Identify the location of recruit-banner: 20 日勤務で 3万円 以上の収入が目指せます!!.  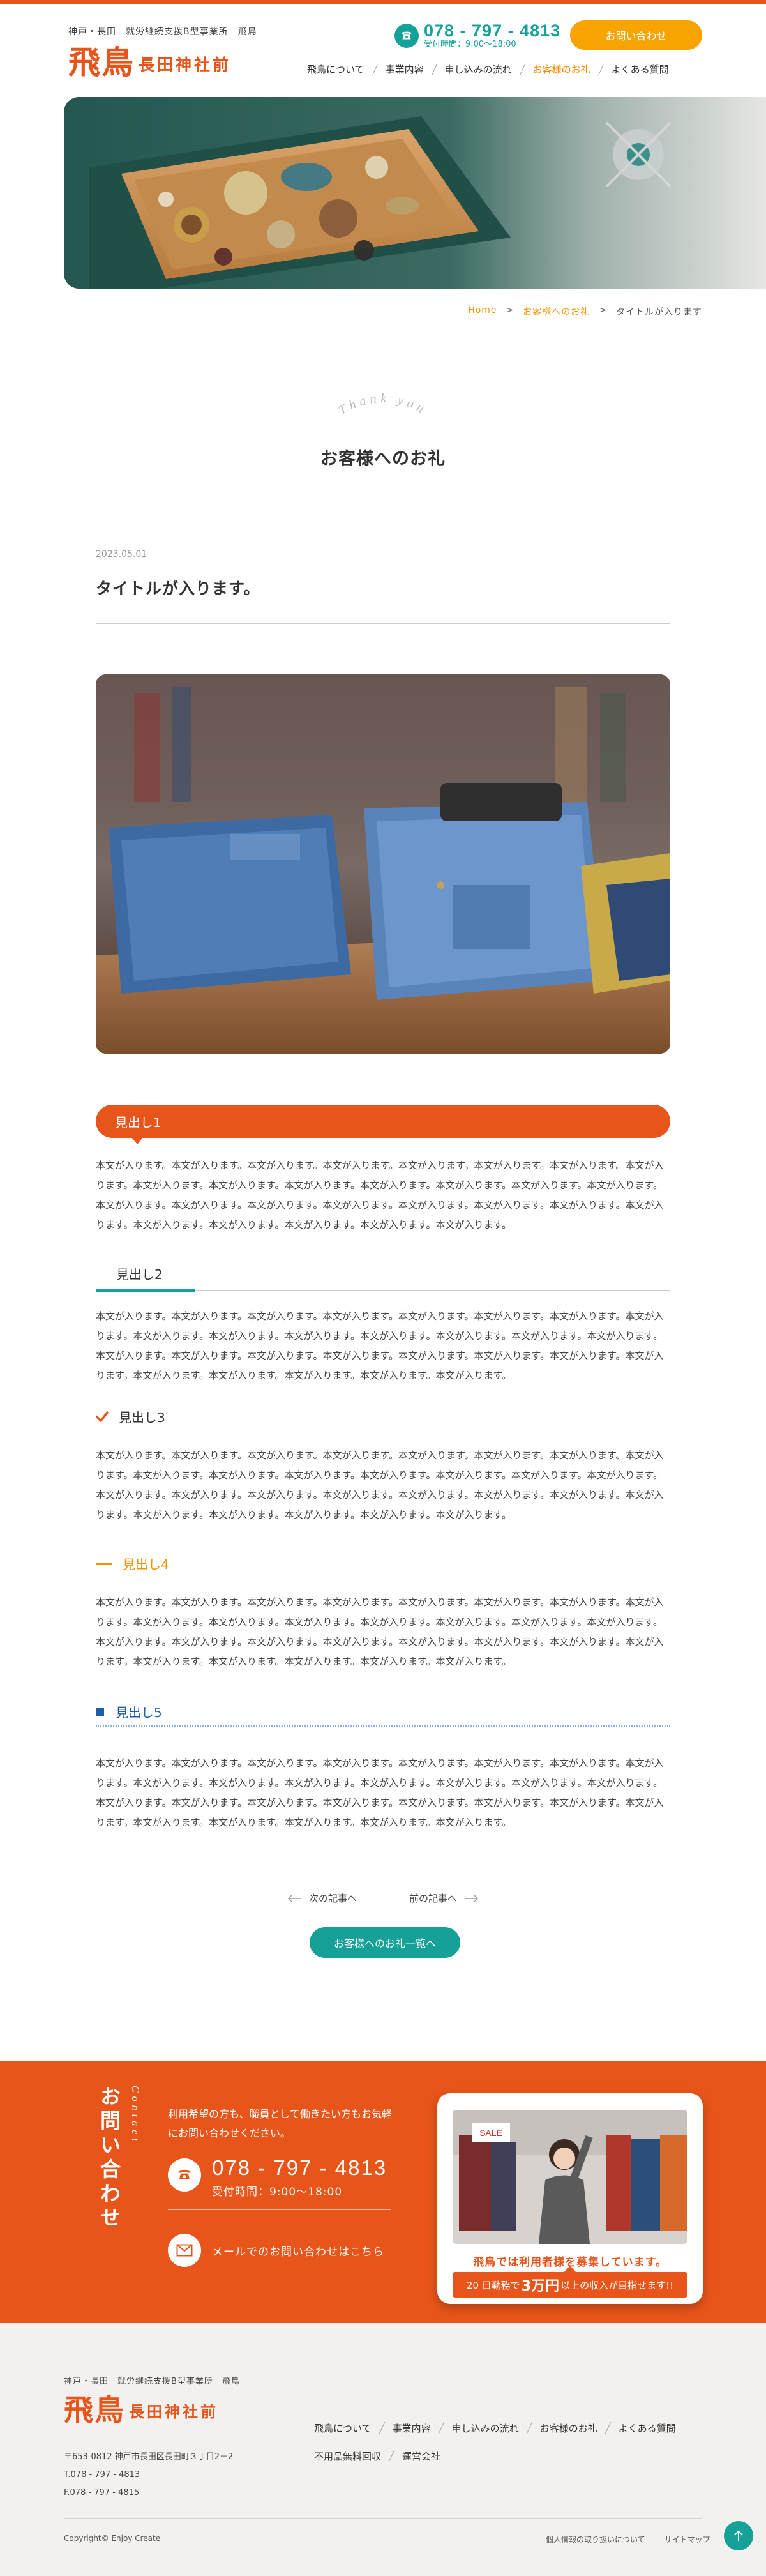
(570, 2285).